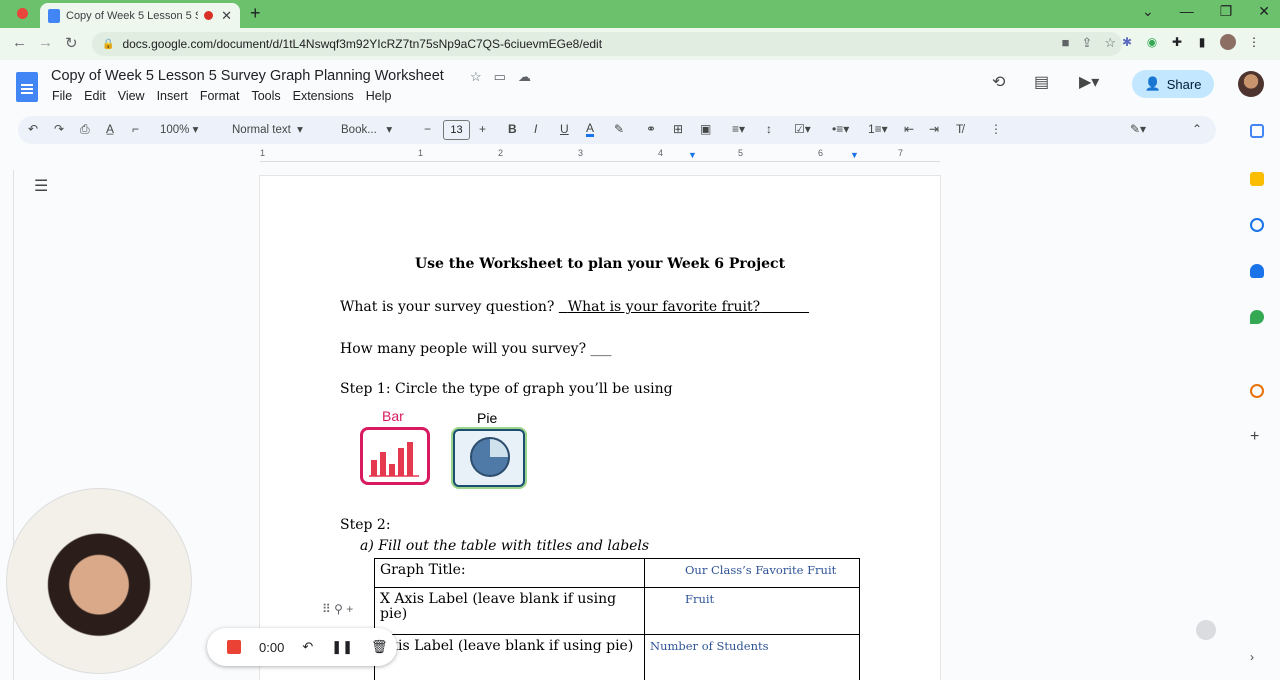 Image resolution: width=1280 pixels, height=680 pixels. I want to click on indent-marker-icon: ▼, so click(692, 155).